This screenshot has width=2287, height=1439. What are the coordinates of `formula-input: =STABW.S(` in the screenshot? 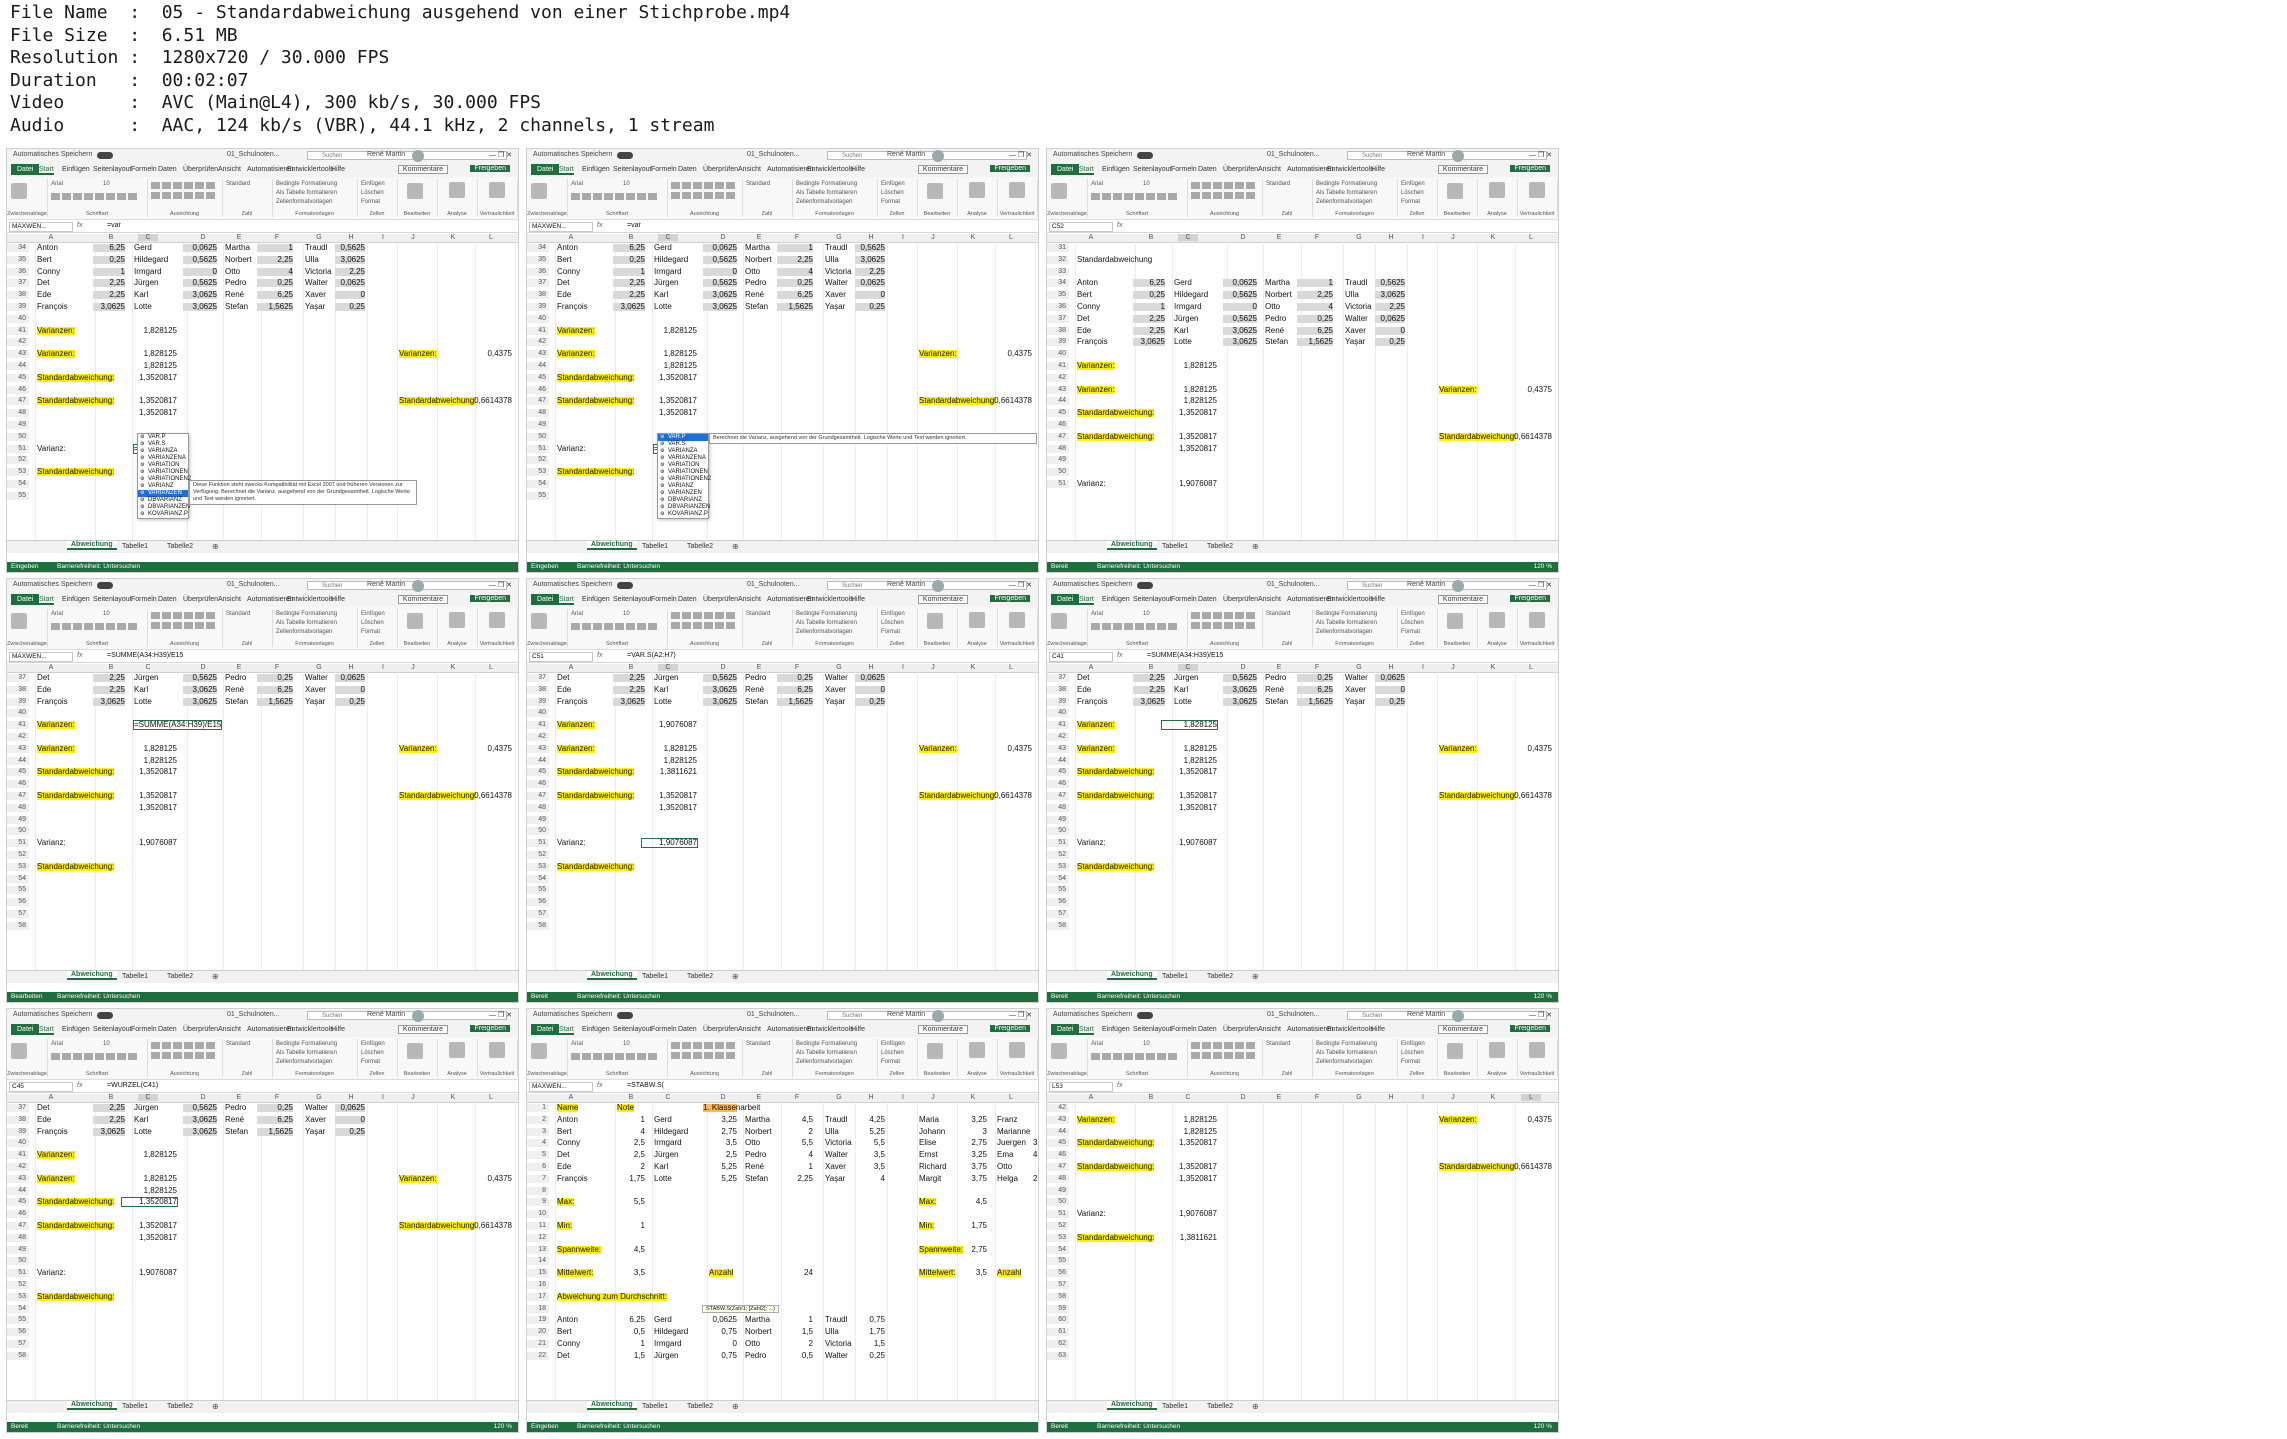 It's located at (645, 1085).